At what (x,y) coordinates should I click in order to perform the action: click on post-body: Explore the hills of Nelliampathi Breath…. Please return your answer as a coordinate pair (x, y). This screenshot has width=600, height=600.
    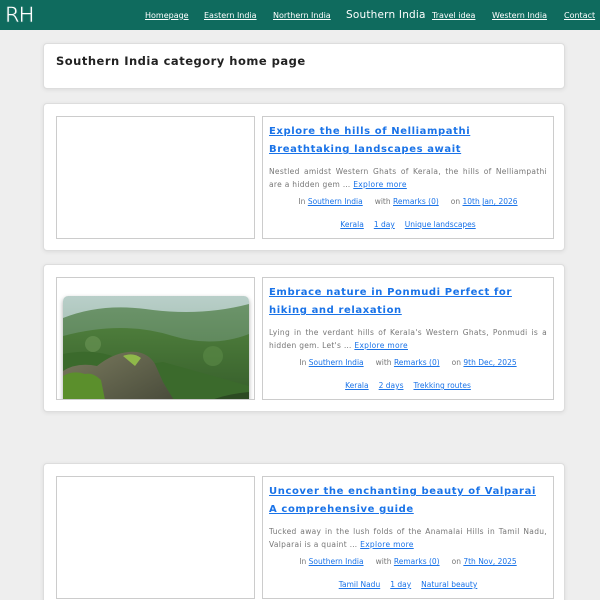
    Looking at the image, I should click on (408, 177).